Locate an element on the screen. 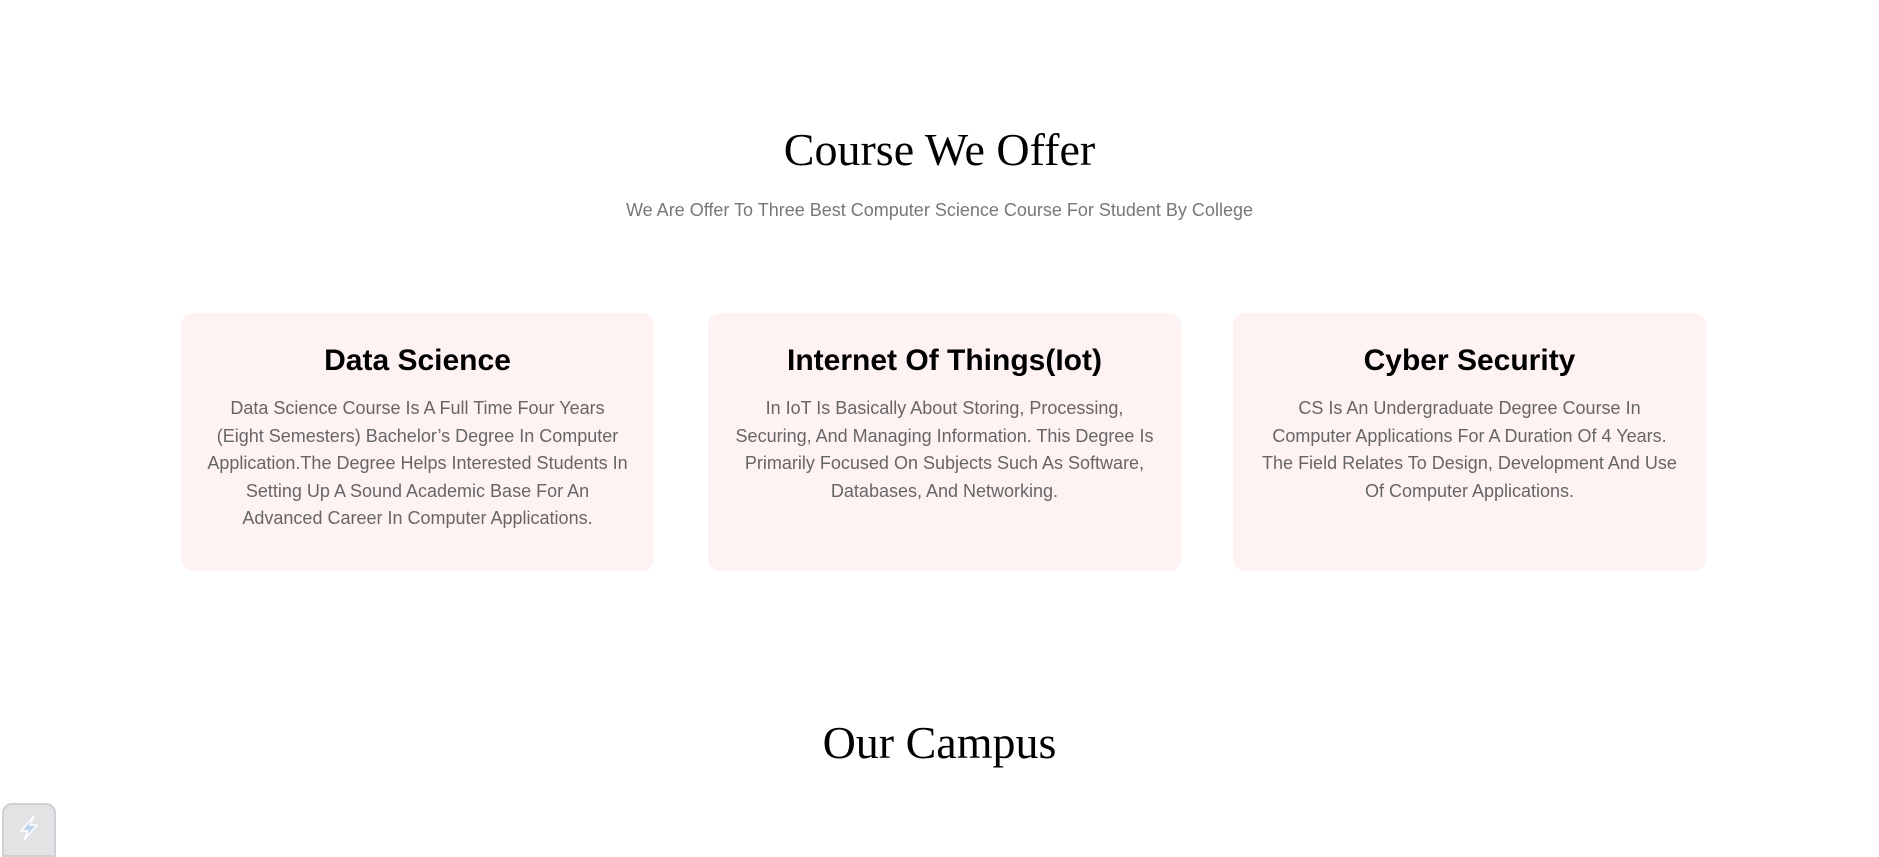 The image size is (1879, 857). floating-widget-button is located at coordinates (29, 830).